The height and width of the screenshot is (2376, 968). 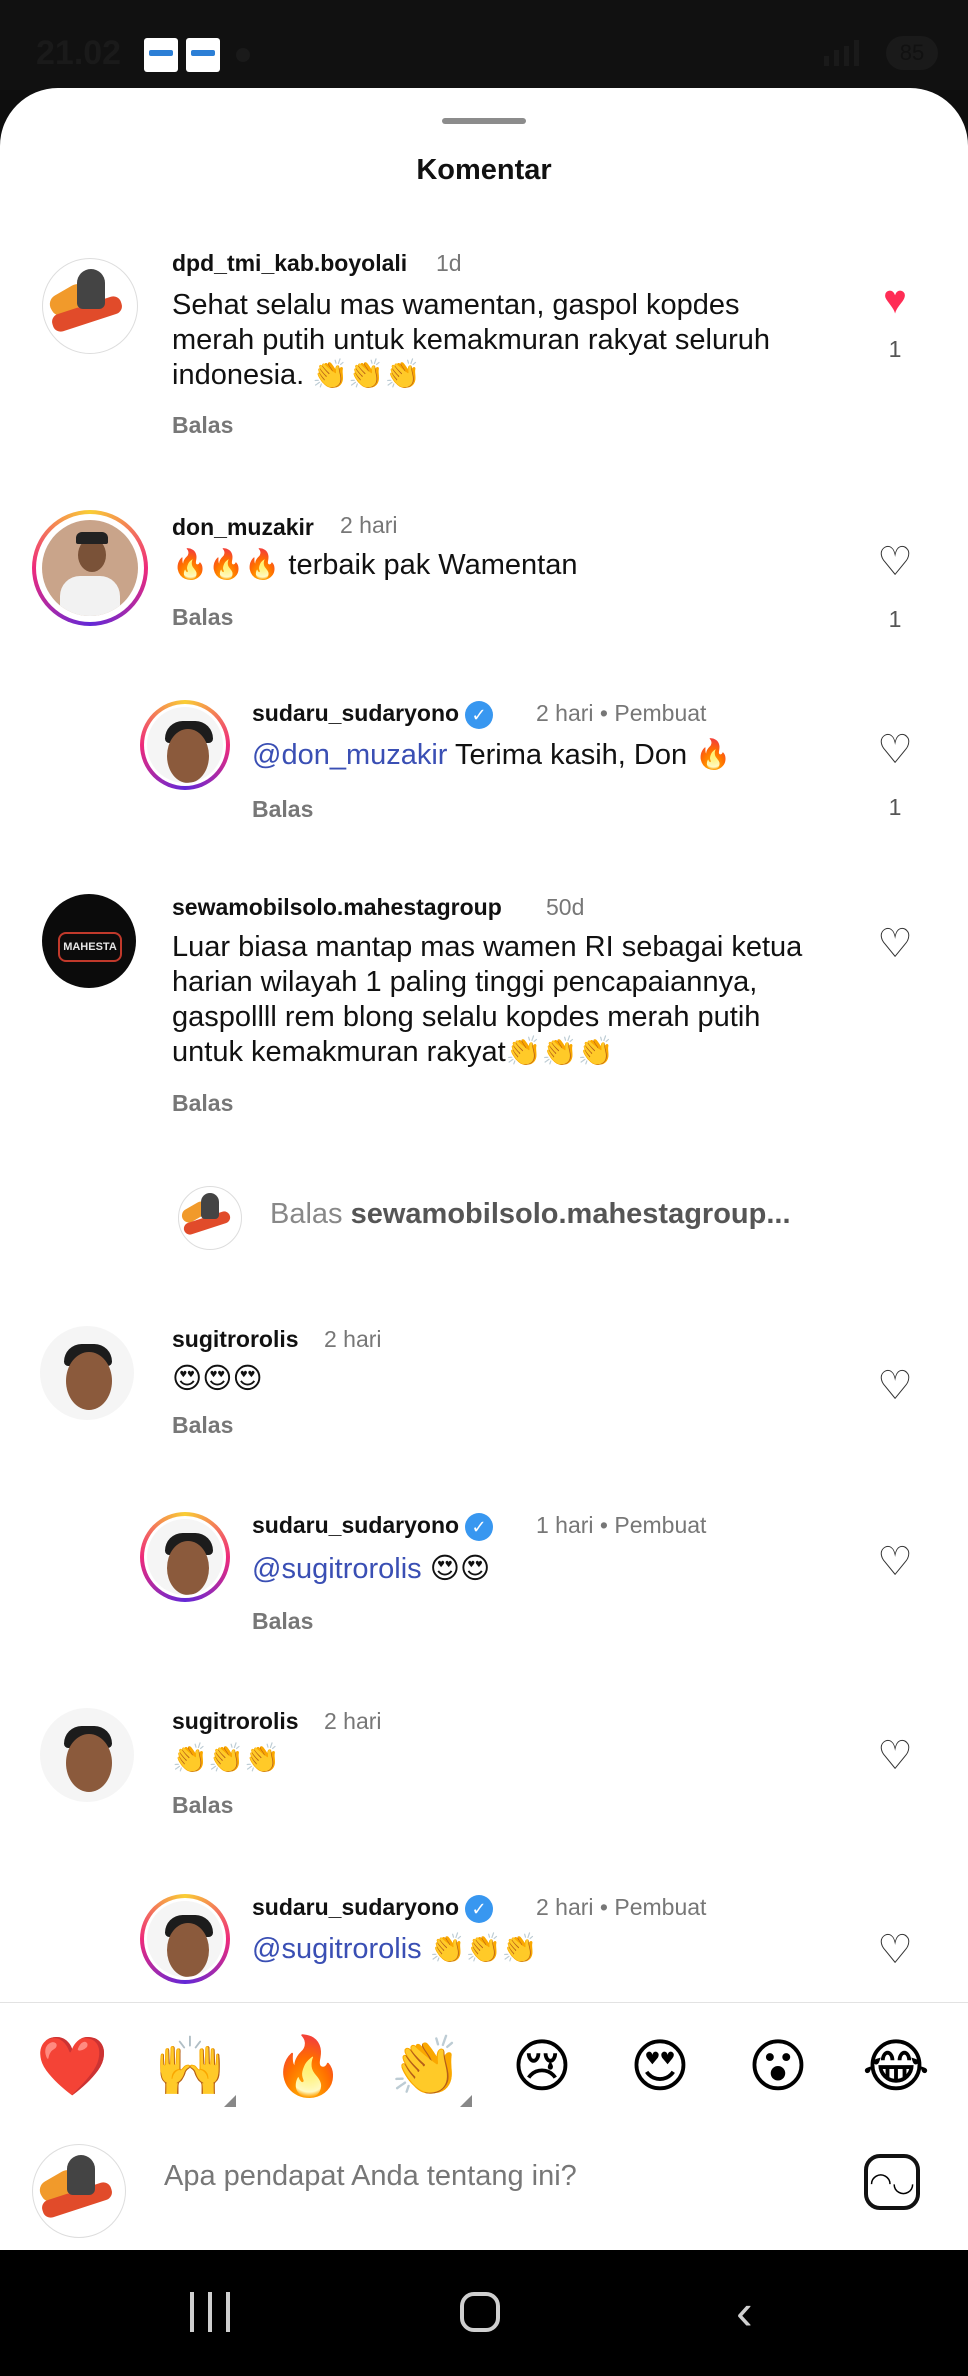 I want to click on reaction-raised-hands: 🙌, so click(x=195, y=2070).